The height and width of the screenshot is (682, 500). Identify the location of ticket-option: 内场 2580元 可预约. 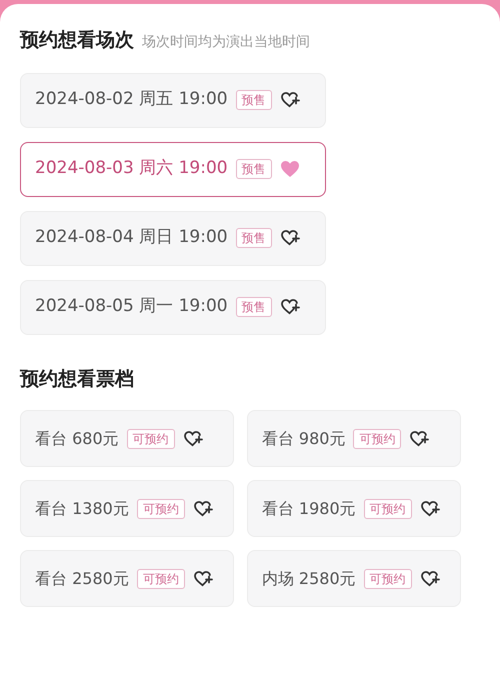
(353, 578).